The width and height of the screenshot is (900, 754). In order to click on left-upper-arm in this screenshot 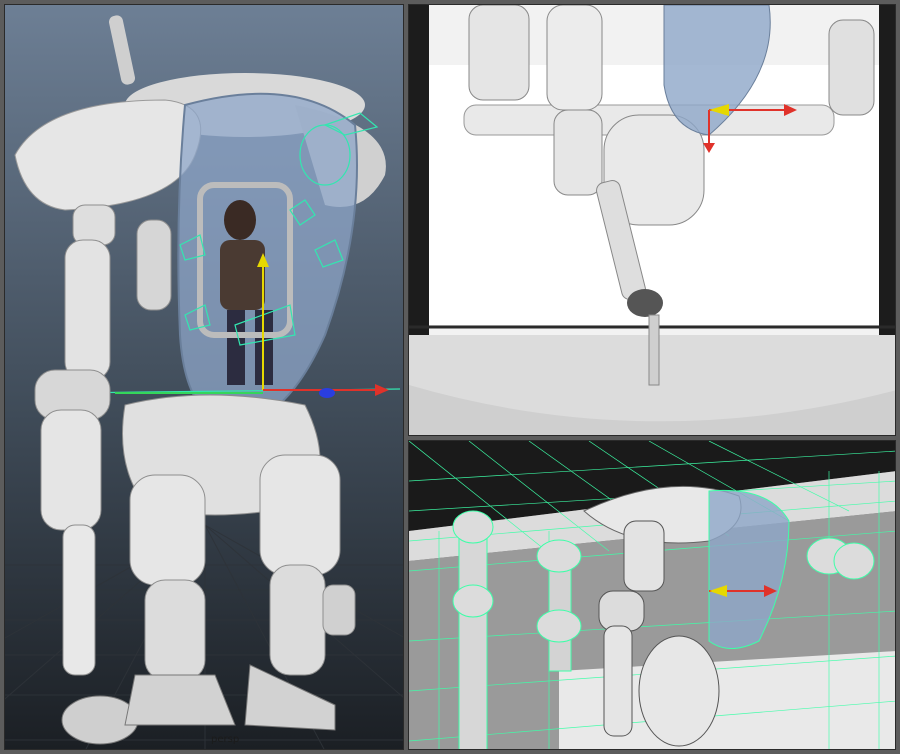, I will do `click(87, 310)`.